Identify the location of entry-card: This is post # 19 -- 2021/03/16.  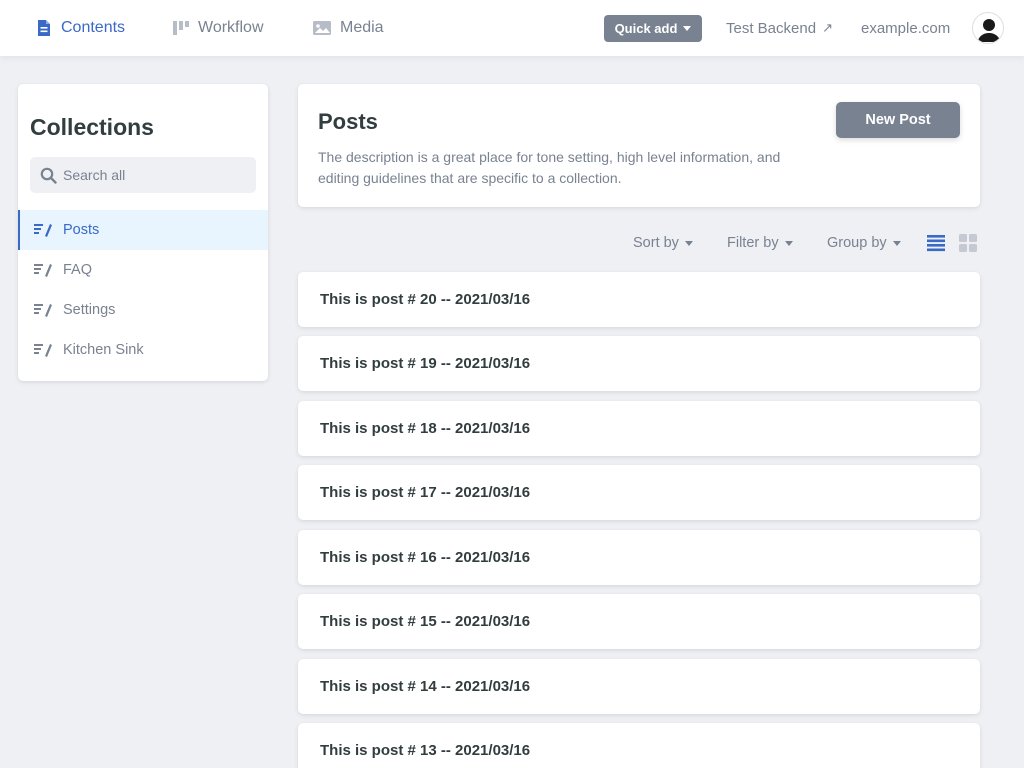
(639, 363).